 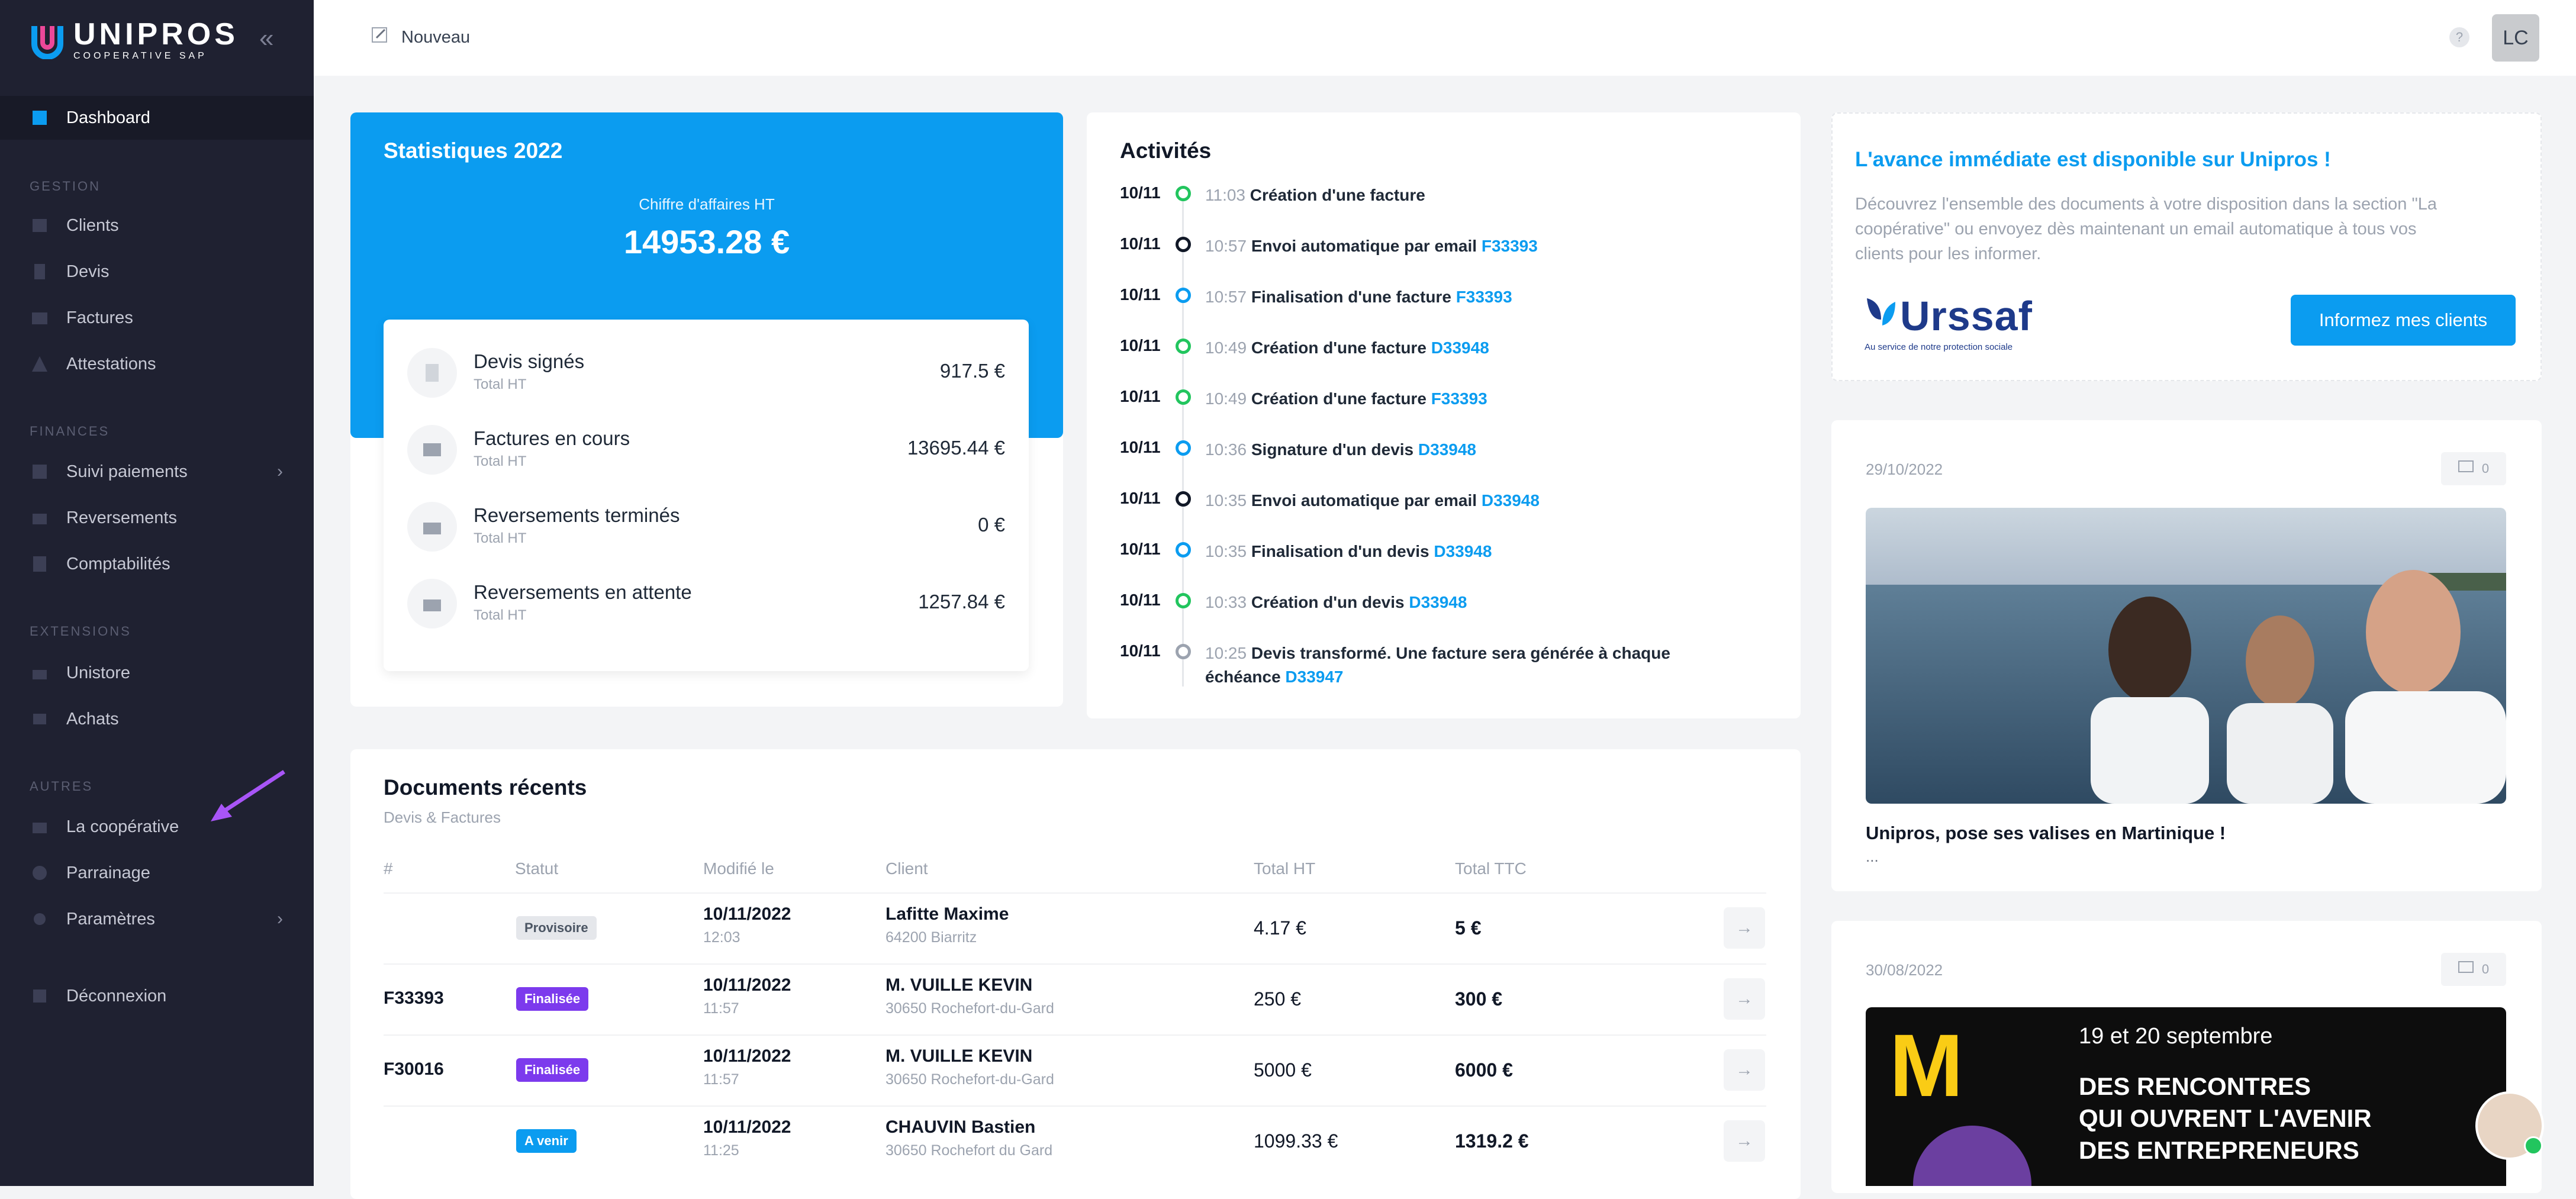 What do you see at coordinates (2403, 320) in the screenshot?
I see `inform-clients-button: Informez mes clients` at bounding box center [2403, 320].